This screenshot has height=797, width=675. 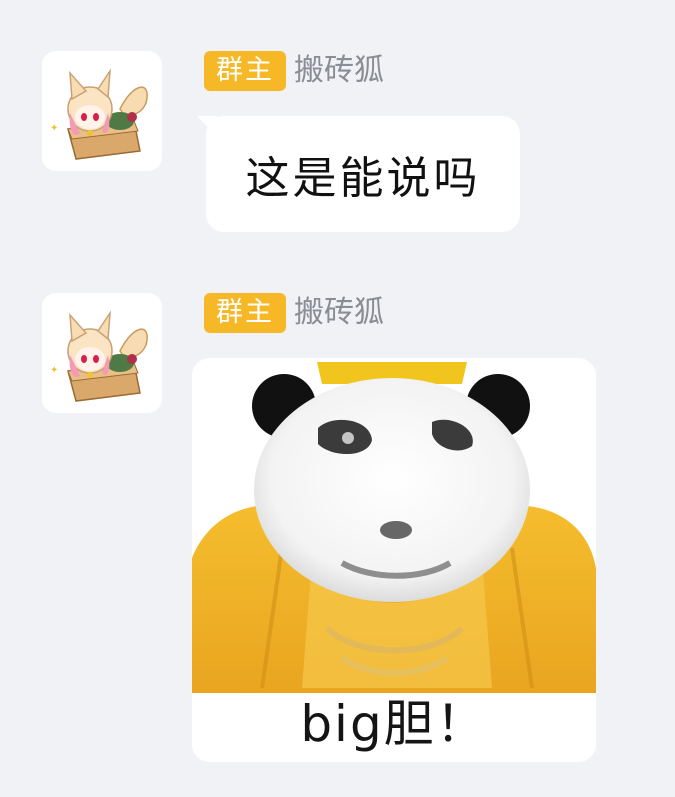 I want to click on sender-name: 搬砖狐, so click(x=339, y=313).